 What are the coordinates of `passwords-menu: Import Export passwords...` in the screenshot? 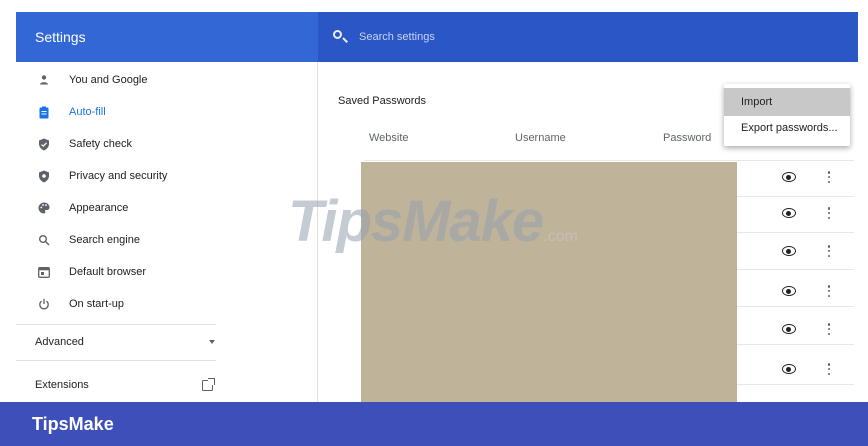 It's located at (787, 115).